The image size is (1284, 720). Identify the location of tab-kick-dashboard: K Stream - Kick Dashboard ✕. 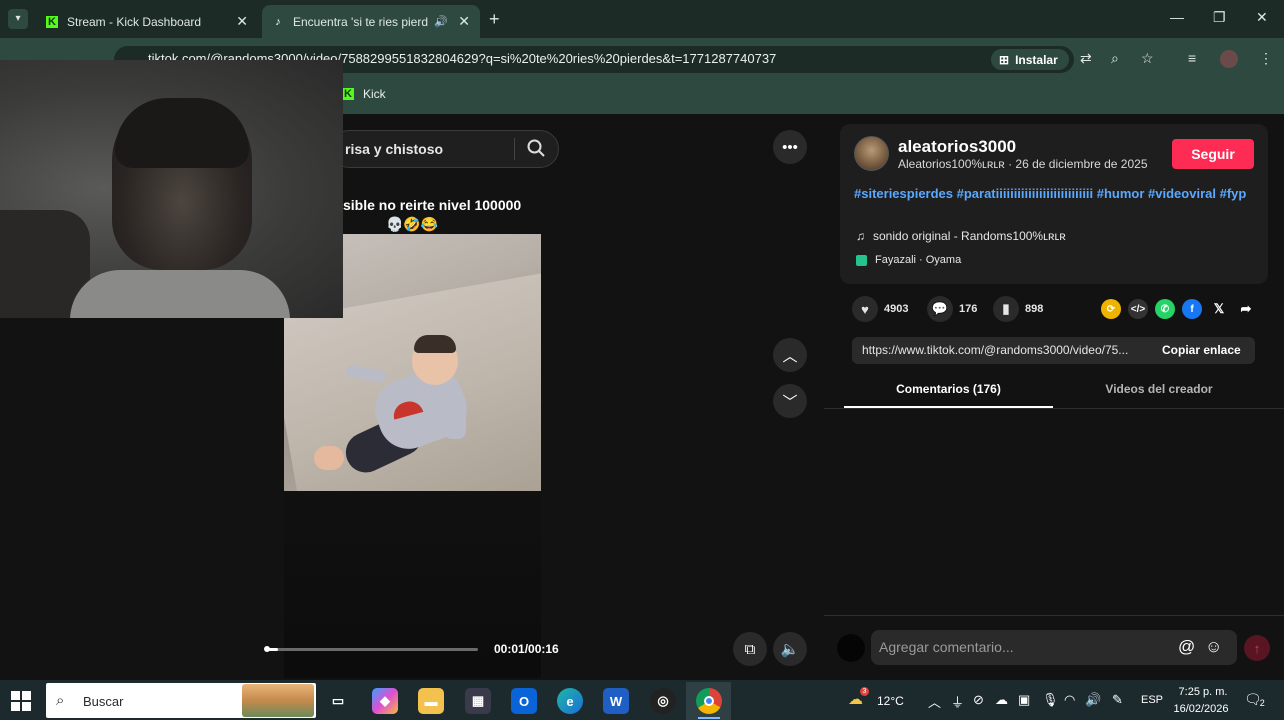
(147, 21).